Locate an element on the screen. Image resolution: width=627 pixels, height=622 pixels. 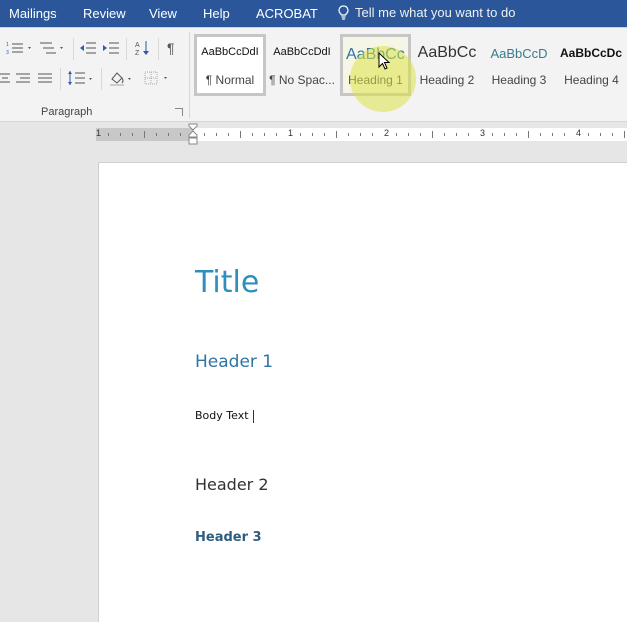
sort-az-icon: AZ is located at coordinates (143, 49).